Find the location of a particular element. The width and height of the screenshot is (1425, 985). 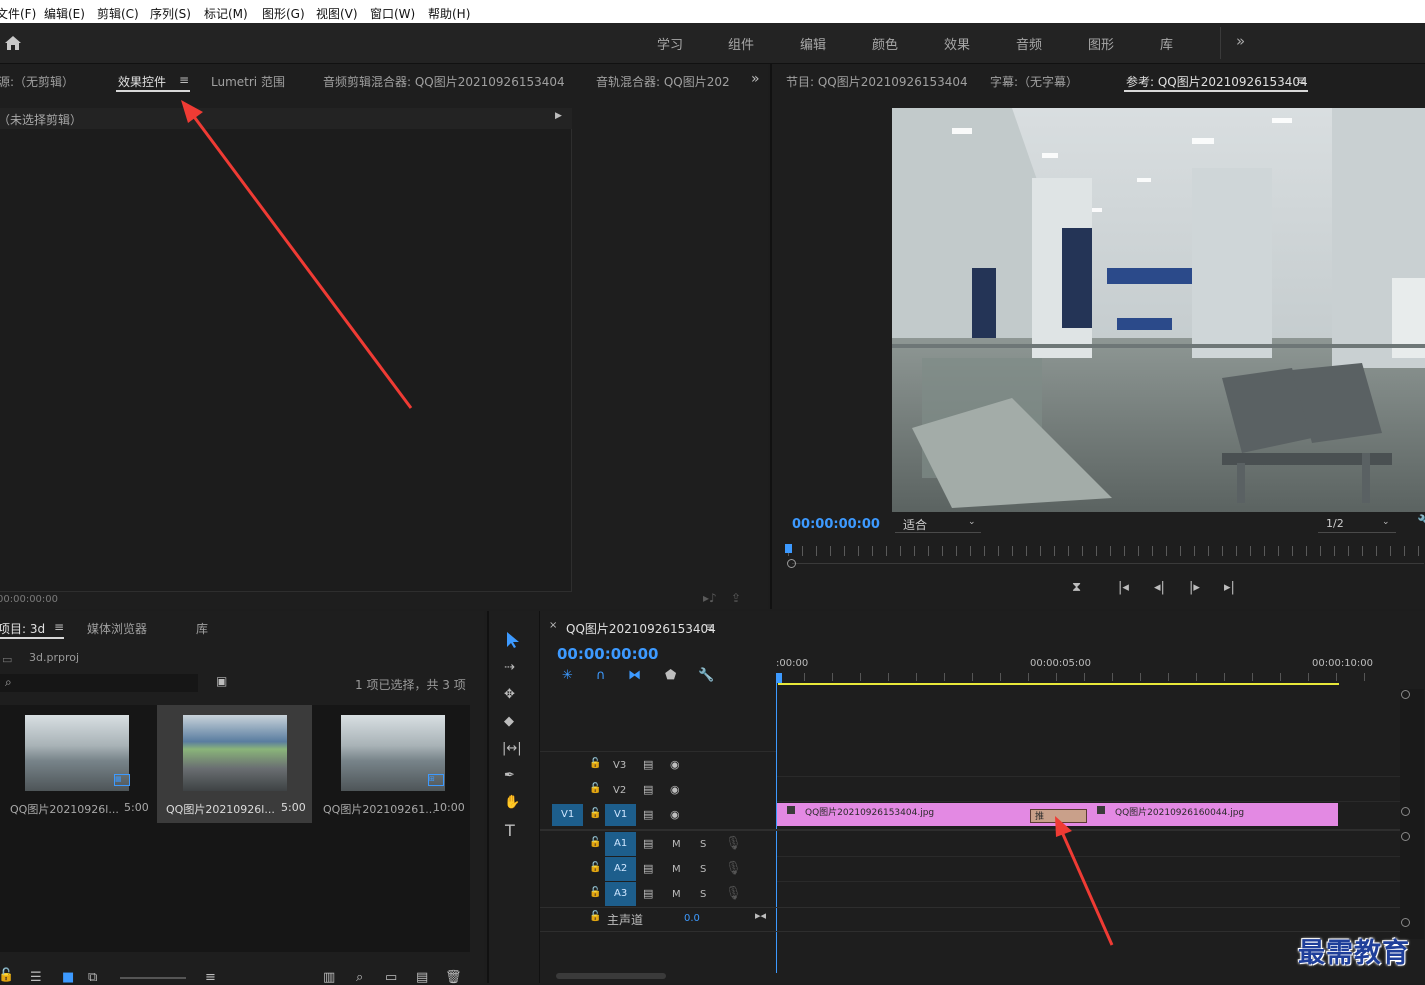

sort-icon: ≡ is located at coordinates (210, 977).